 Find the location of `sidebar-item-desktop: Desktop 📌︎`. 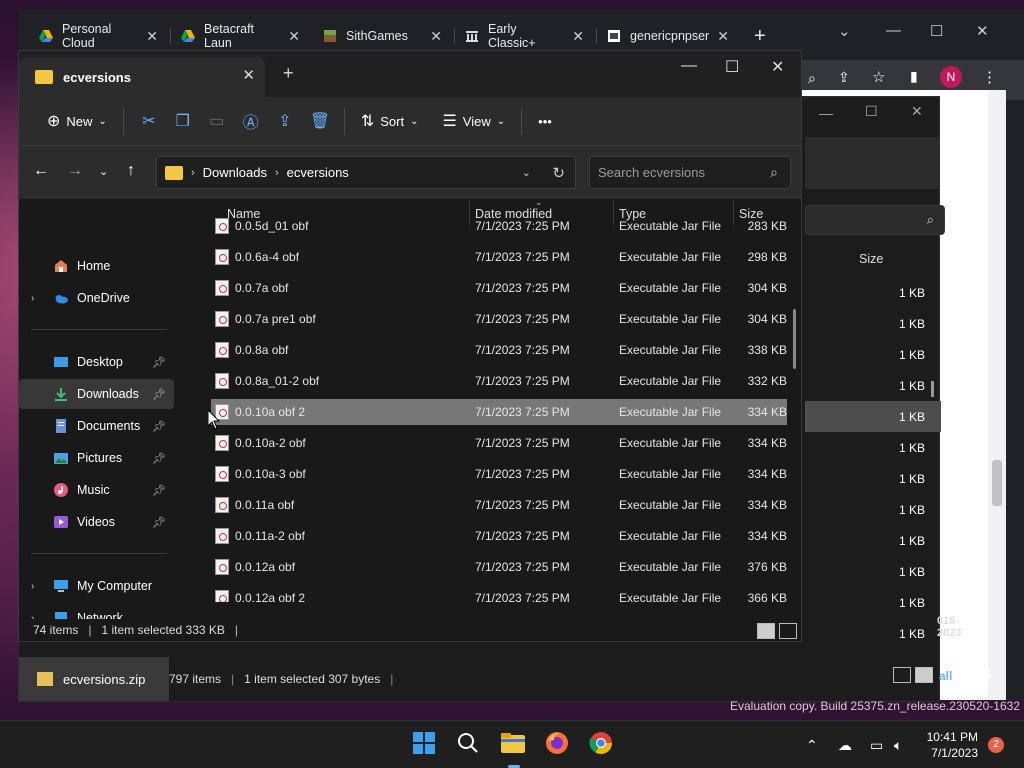

sidebar-item-desktop: Desktop 📌︎ is located at coordinates (96, 362).